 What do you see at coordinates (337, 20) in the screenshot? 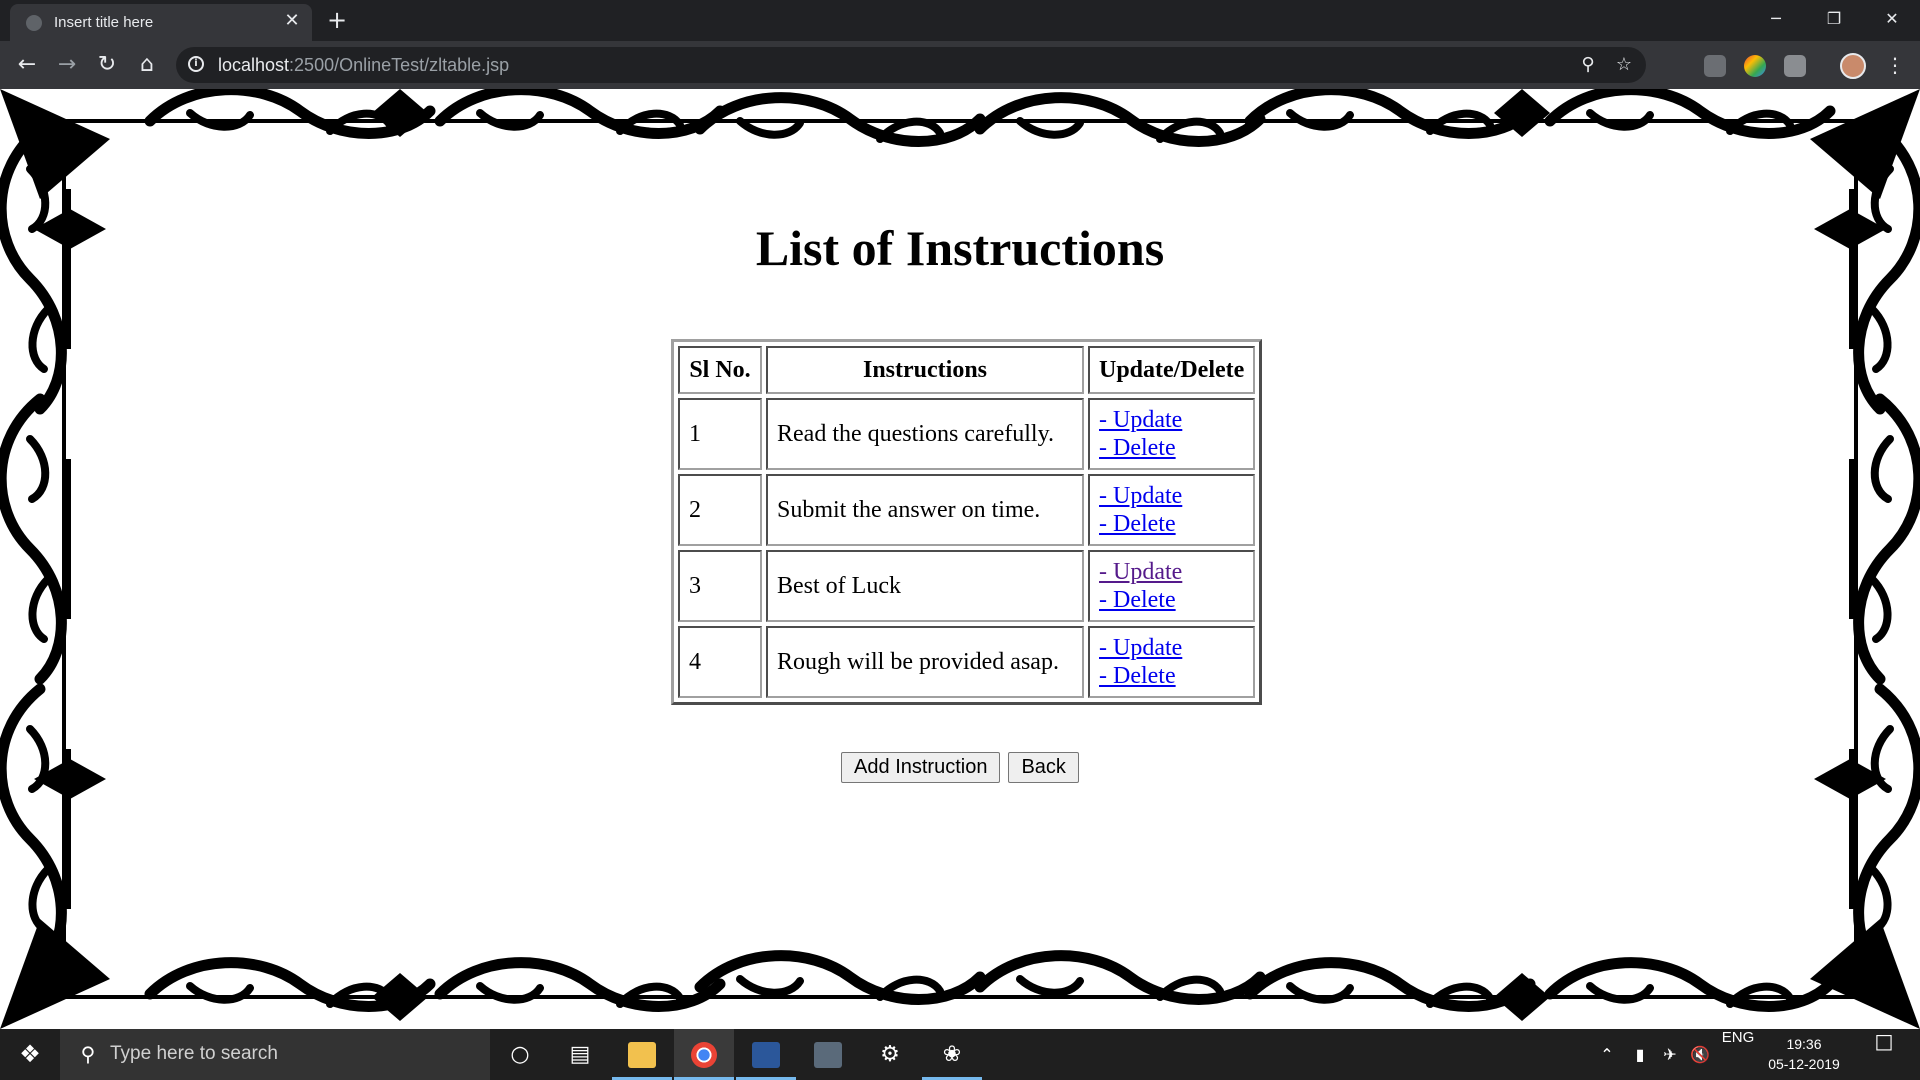
I see `new-tab-icon: +` at bounding box center [337, 20].